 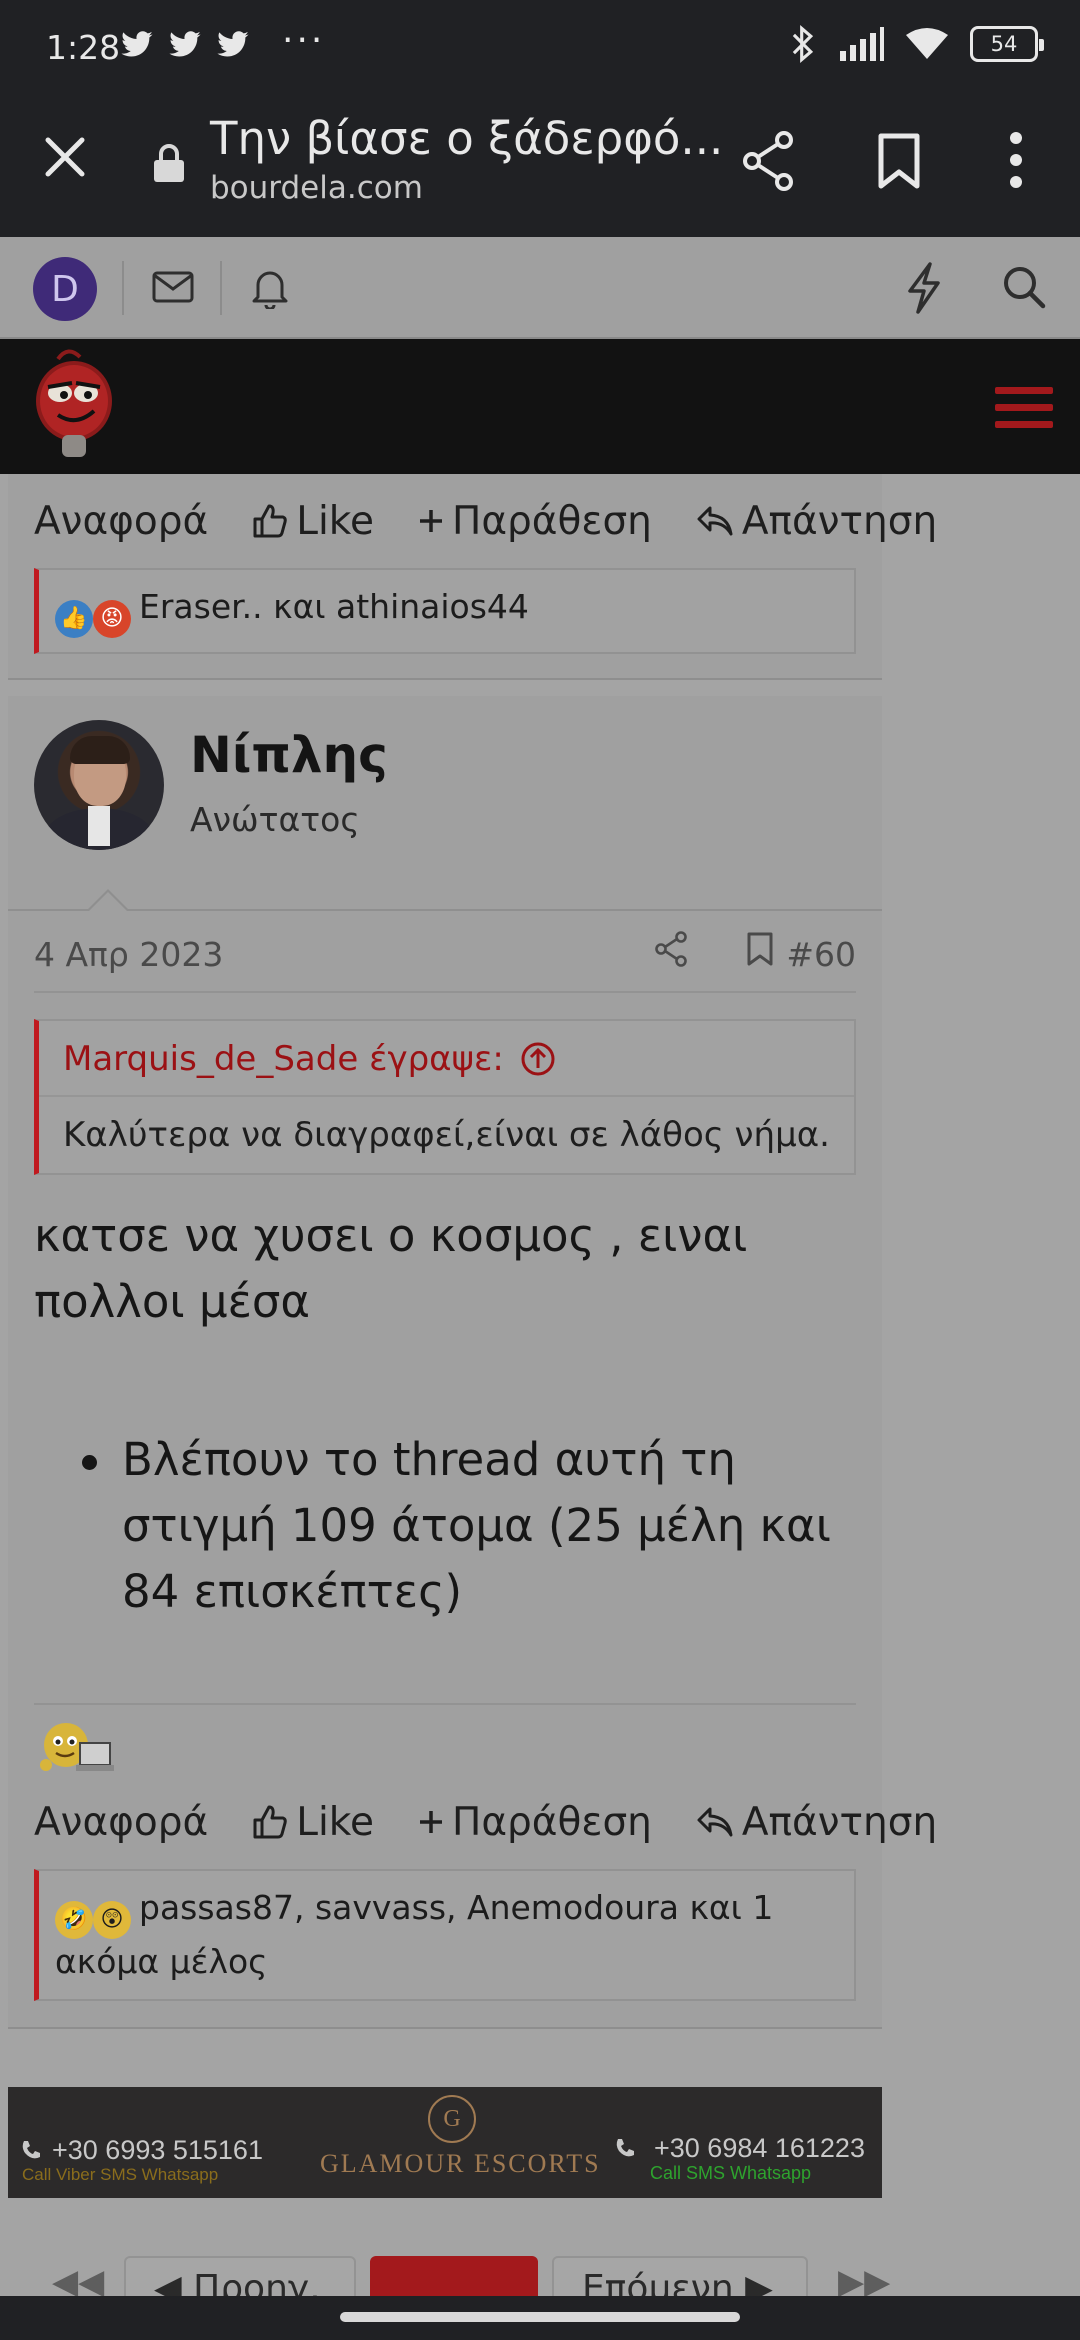 What do you see at coordinates (99, 785) in the screenshot?
I see `user-avatar-photo` at bounding box center [99, 785].